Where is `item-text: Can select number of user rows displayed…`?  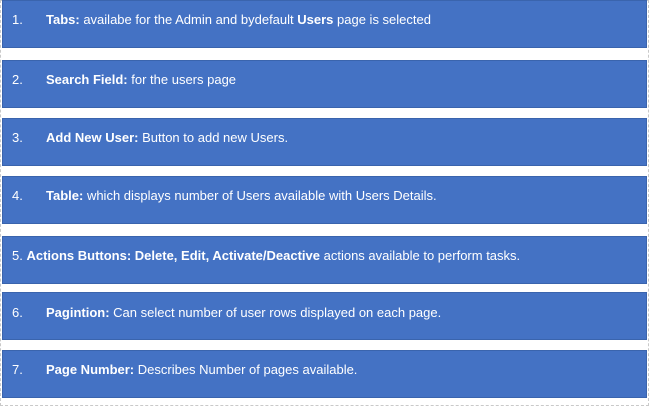 item-text: Can select number of user rows displayed… is located at coordinates (275, 312).